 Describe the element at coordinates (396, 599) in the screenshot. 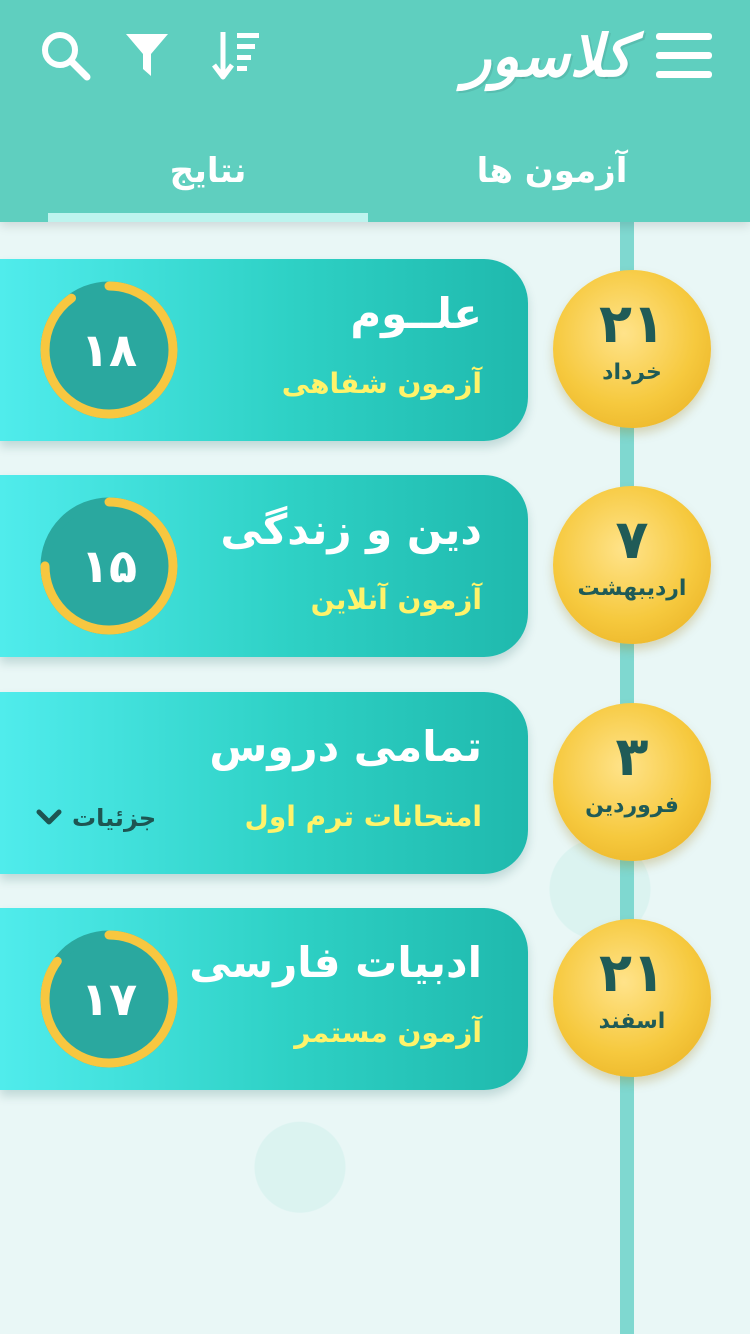

I see `exam-type: آزمون آنلاین` at that location.